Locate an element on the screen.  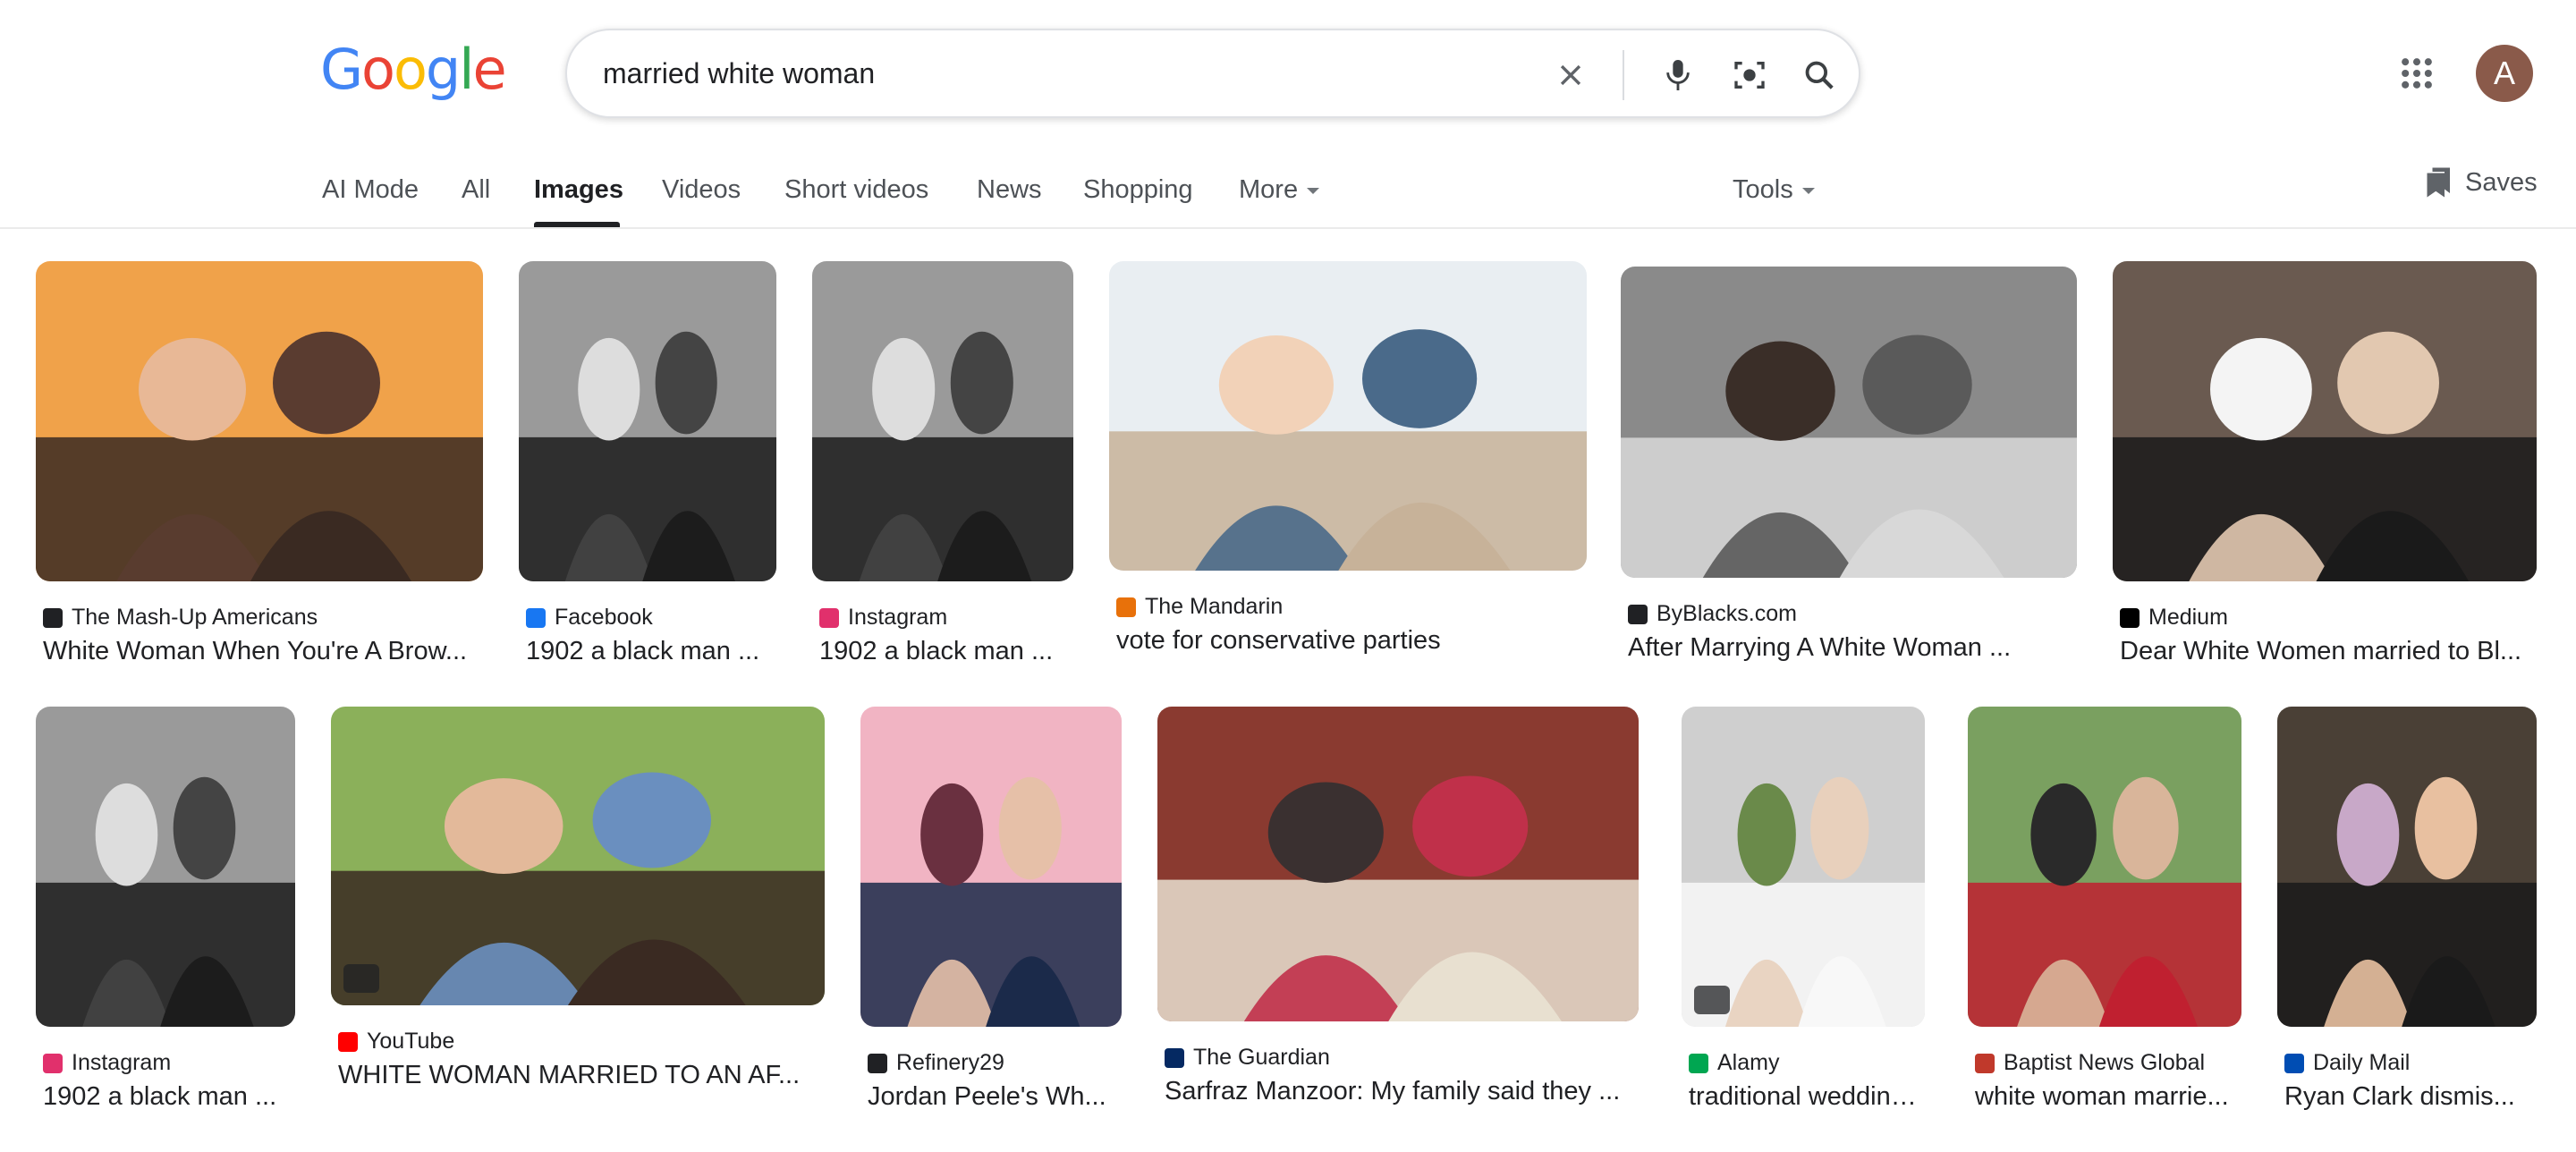
active-tab-indicator is located at coordinates (577, 224).